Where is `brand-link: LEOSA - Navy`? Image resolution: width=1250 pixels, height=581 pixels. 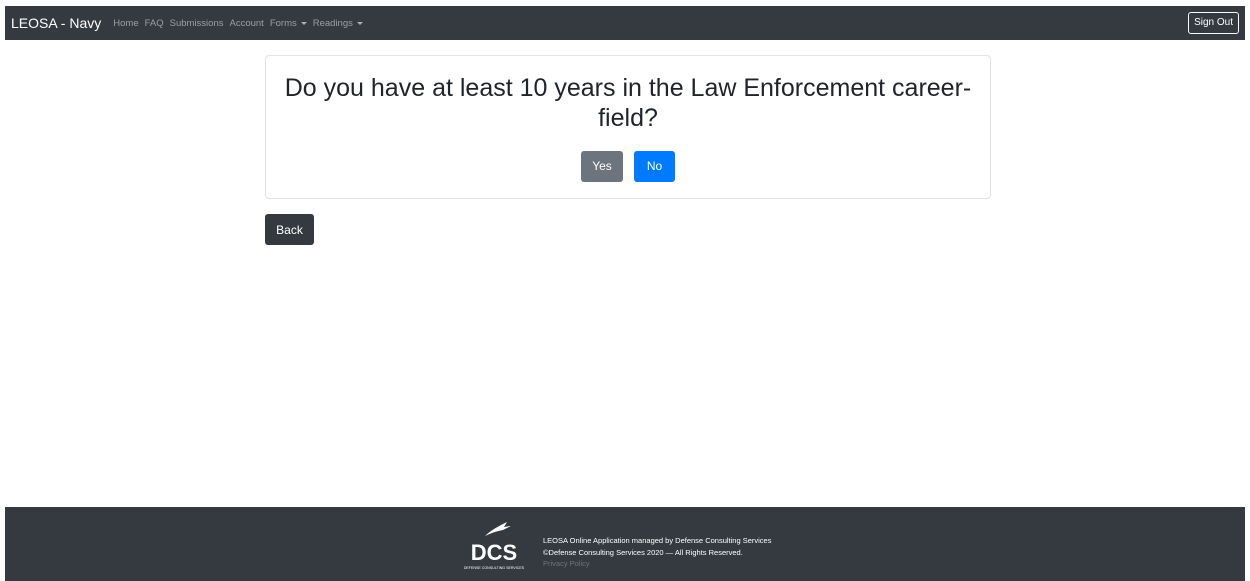
brand-link: LEOSA - Navy is located at coordinates (56, 23).